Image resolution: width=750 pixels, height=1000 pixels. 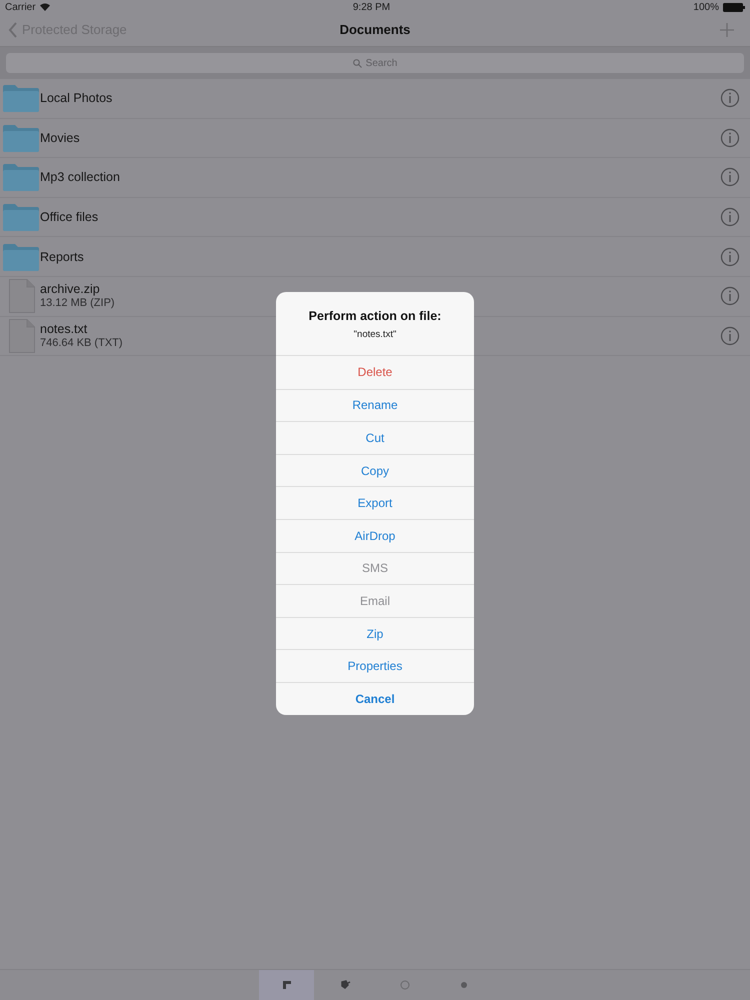 What do you see at coordinates (733, 7) in the screenshot?
I see `battery-icon` at bounding box center [733, 7].